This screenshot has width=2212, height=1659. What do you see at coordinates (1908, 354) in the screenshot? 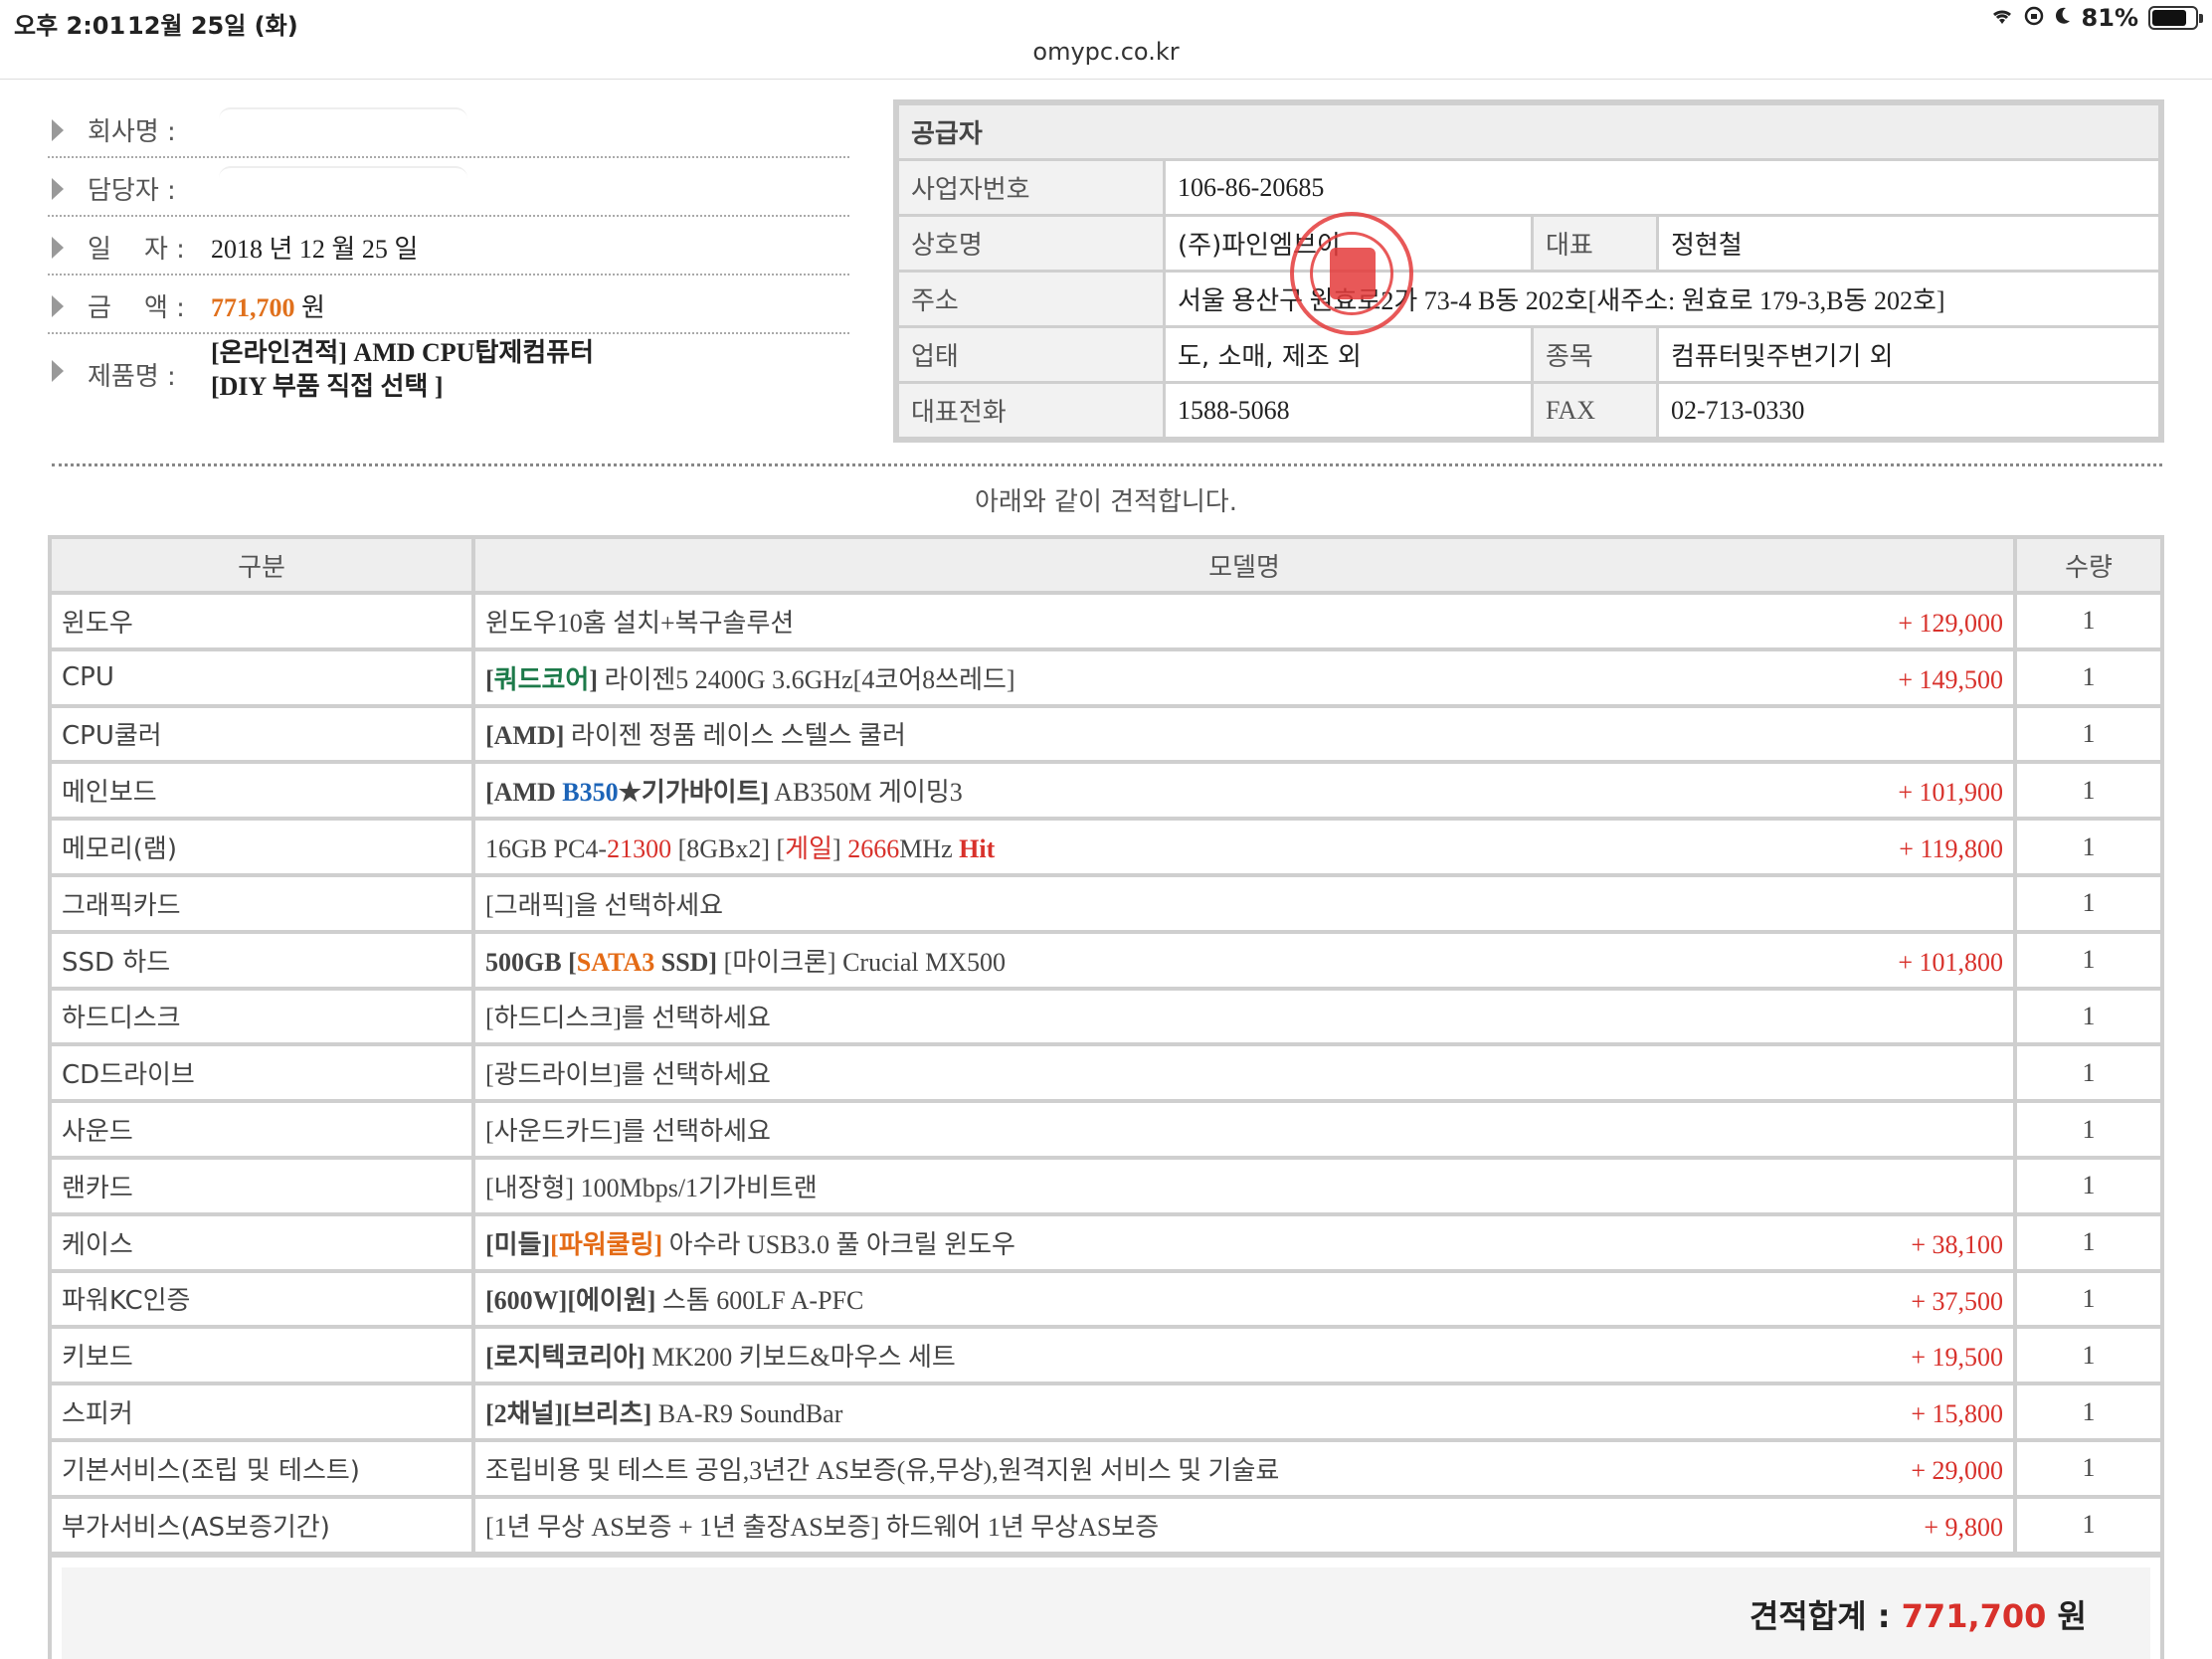
I see `item-value: 컴퓨터및주변기기 외` at bounding box center [1908, 354].